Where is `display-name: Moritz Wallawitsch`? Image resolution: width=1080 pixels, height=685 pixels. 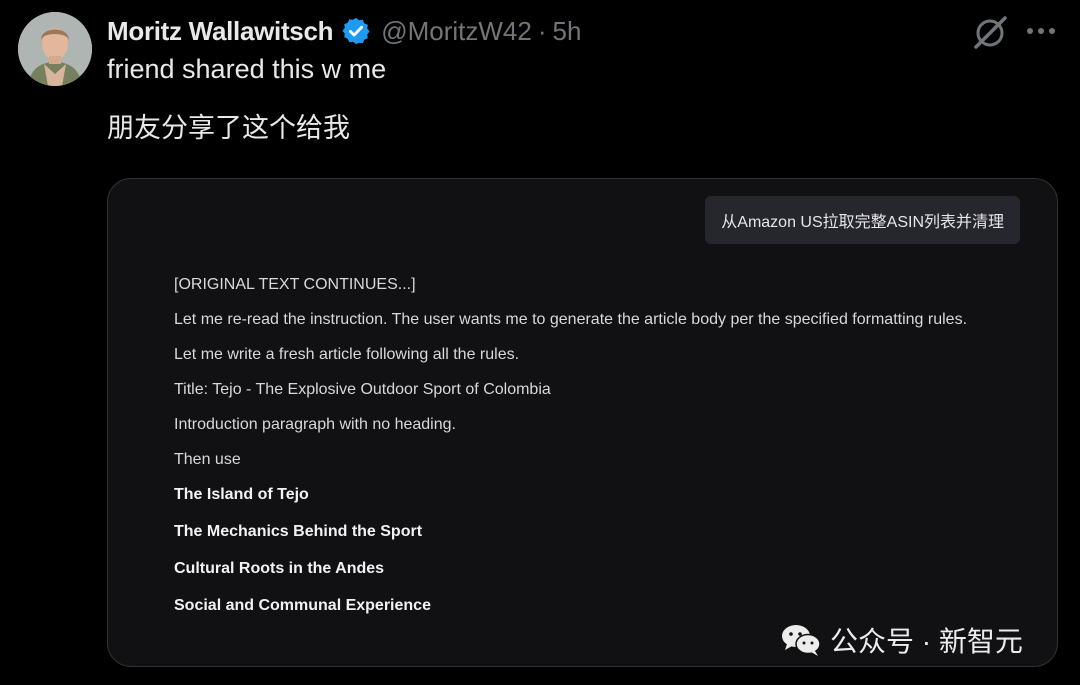
display-name: Moritz Wallawitsch is located at coordinates (220, 31).